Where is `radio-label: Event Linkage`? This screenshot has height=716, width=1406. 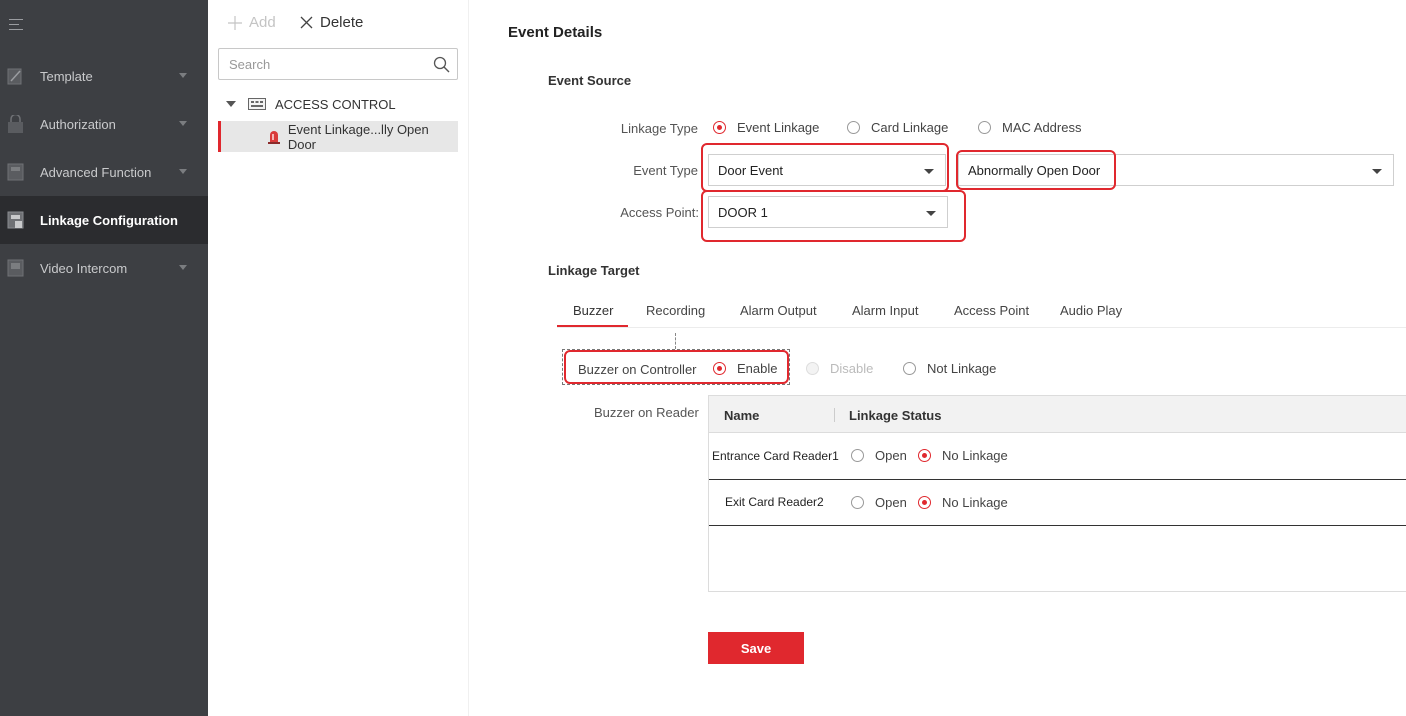 radio-label: Event Linkage is located at coordinates (778, 127).